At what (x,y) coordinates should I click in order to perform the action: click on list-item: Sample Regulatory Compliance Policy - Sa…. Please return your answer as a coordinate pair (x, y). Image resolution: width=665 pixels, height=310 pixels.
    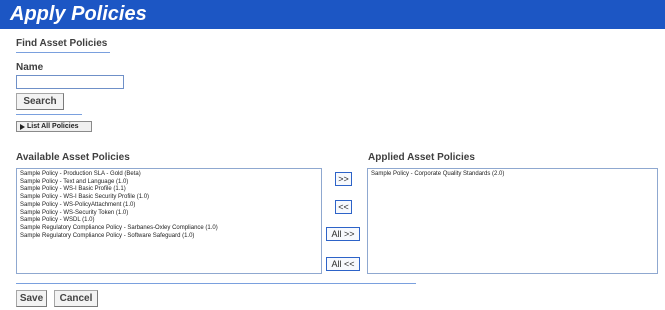
    Looking at the image, I should click on (169, 229).